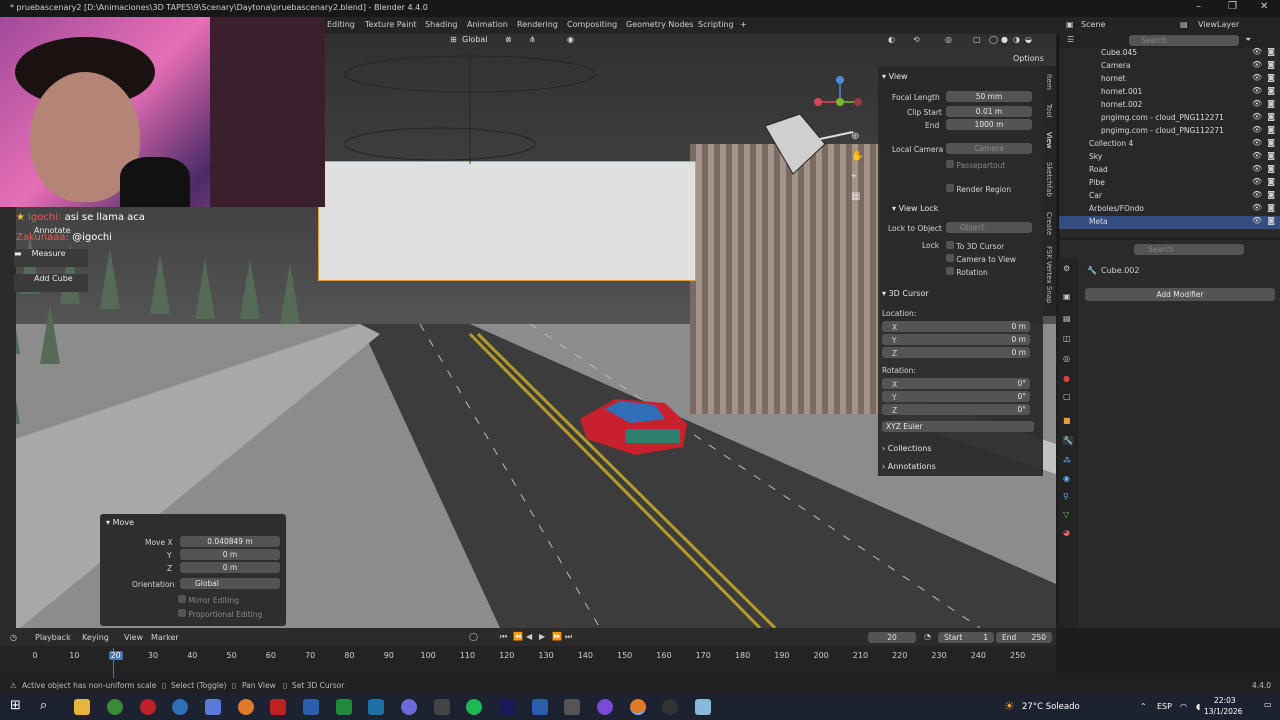 The height and width of the screenshot is (720, 1280). Describe the element at coordinates (1067, 338) in the screenshot. I see `view-layer-props-icon: ◫` at that location.